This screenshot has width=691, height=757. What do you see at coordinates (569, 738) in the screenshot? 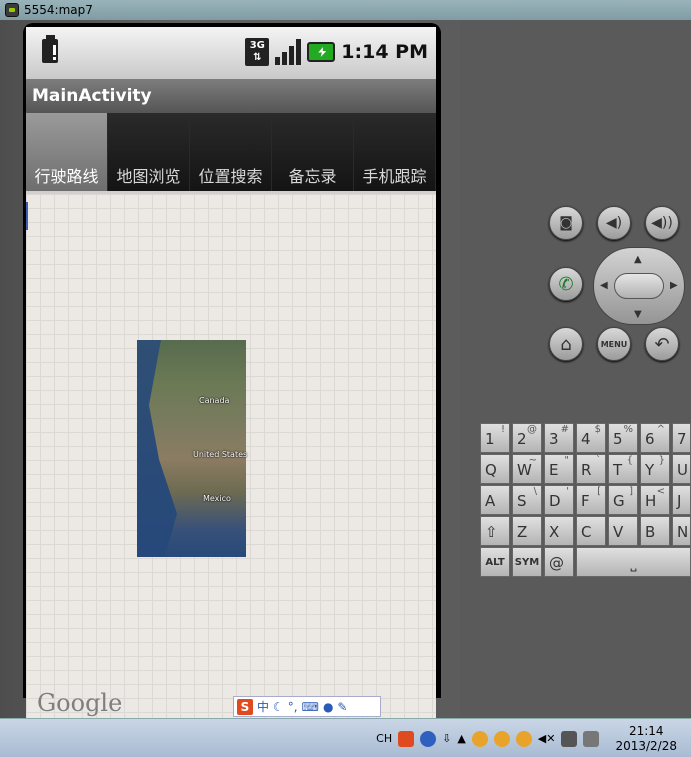
I see `network-icon` at bounding box center [569, 738].